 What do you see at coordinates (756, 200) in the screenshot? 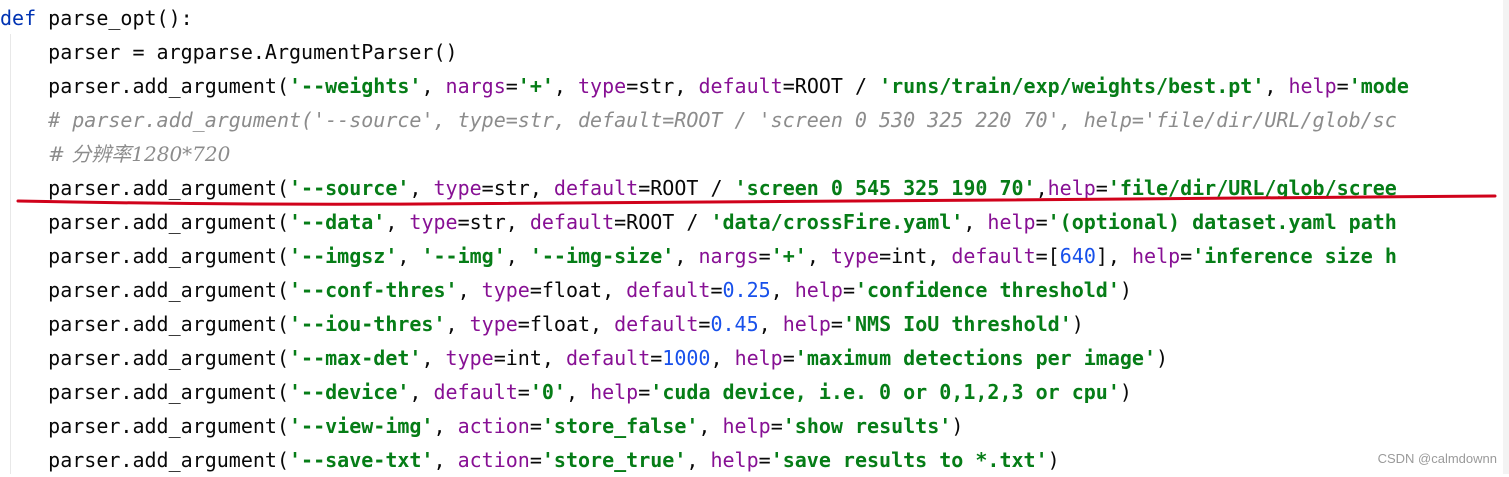
I see `red-underline-annotation` at bounding box center [756, 200].